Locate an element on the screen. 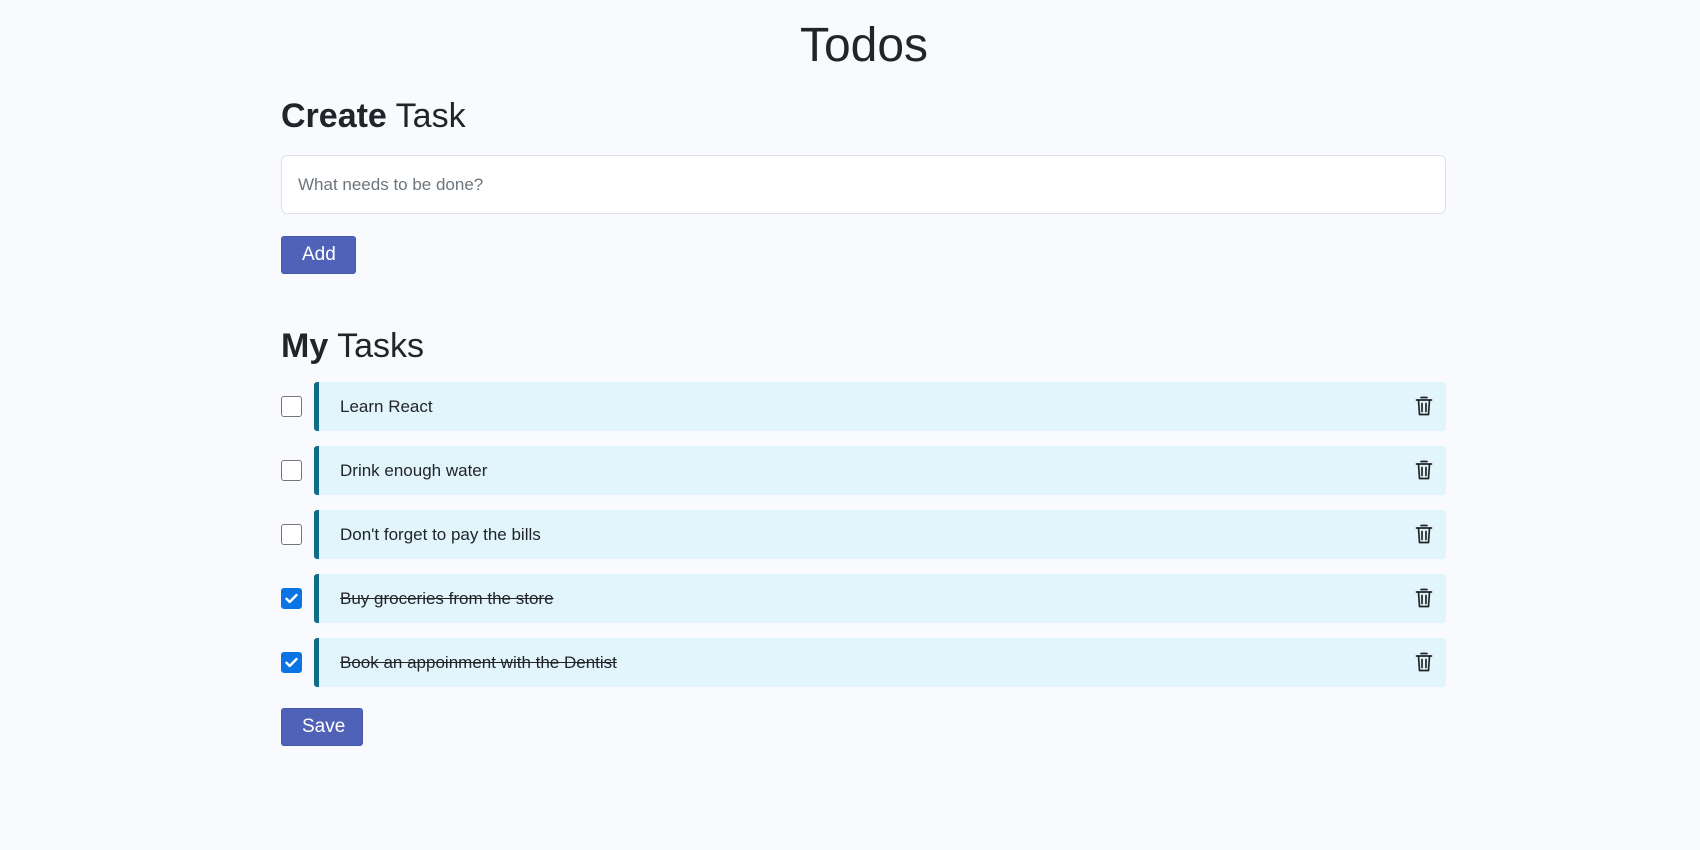 This screenshot has height=850, width=1700. new-task-input is located at coordinates (863, 184).